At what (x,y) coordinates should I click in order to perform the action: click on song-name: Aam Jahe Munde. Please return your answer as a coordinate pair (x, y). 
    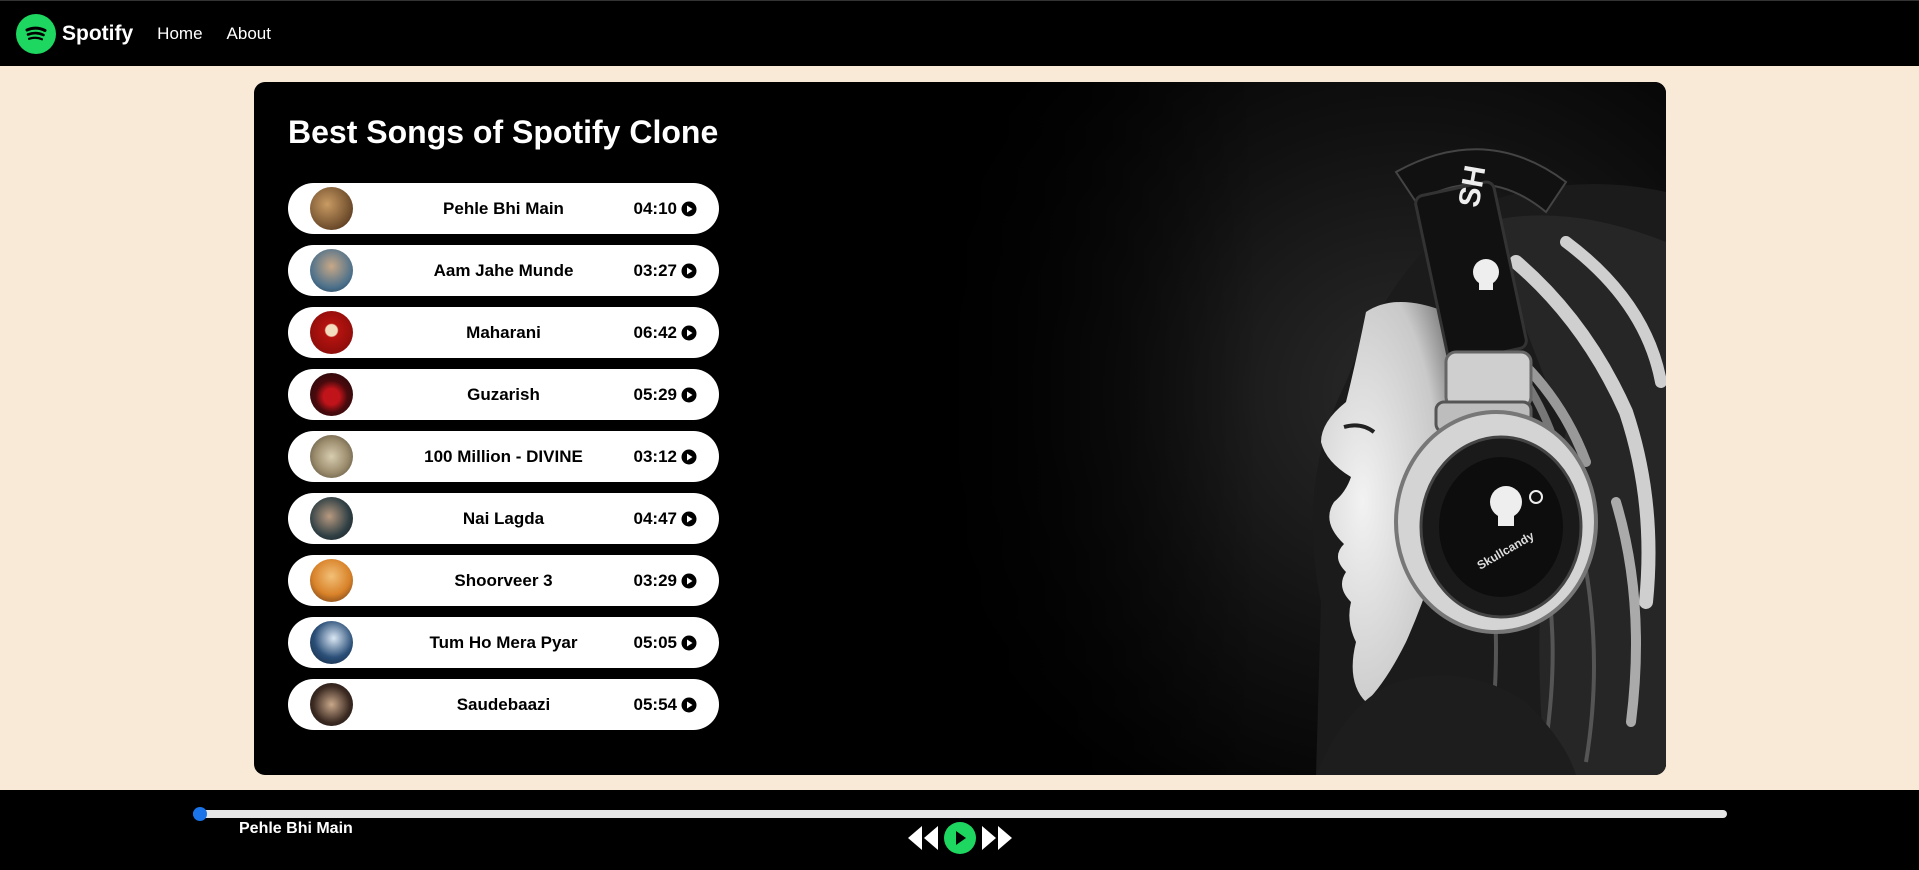
    Looking at the image, I should click on (503, 270).